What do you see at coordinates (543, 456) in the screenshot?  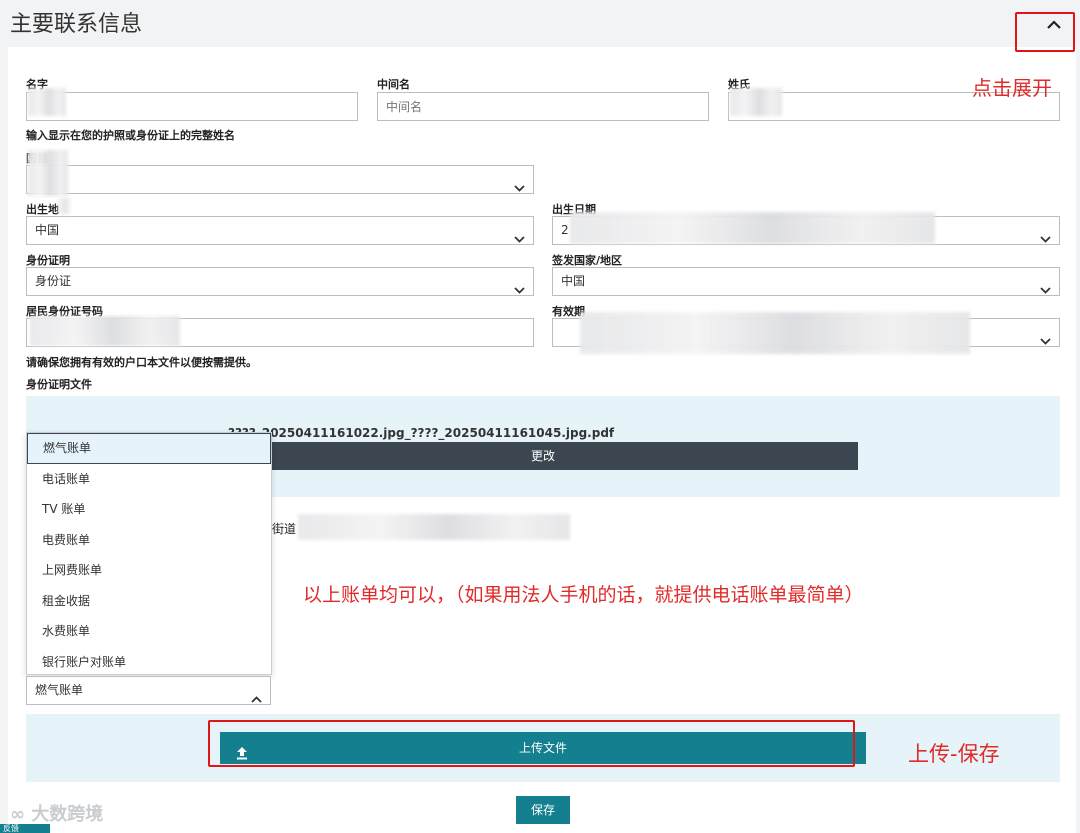 I see `change-file-button: 更改` at bounding box center [543, 456].